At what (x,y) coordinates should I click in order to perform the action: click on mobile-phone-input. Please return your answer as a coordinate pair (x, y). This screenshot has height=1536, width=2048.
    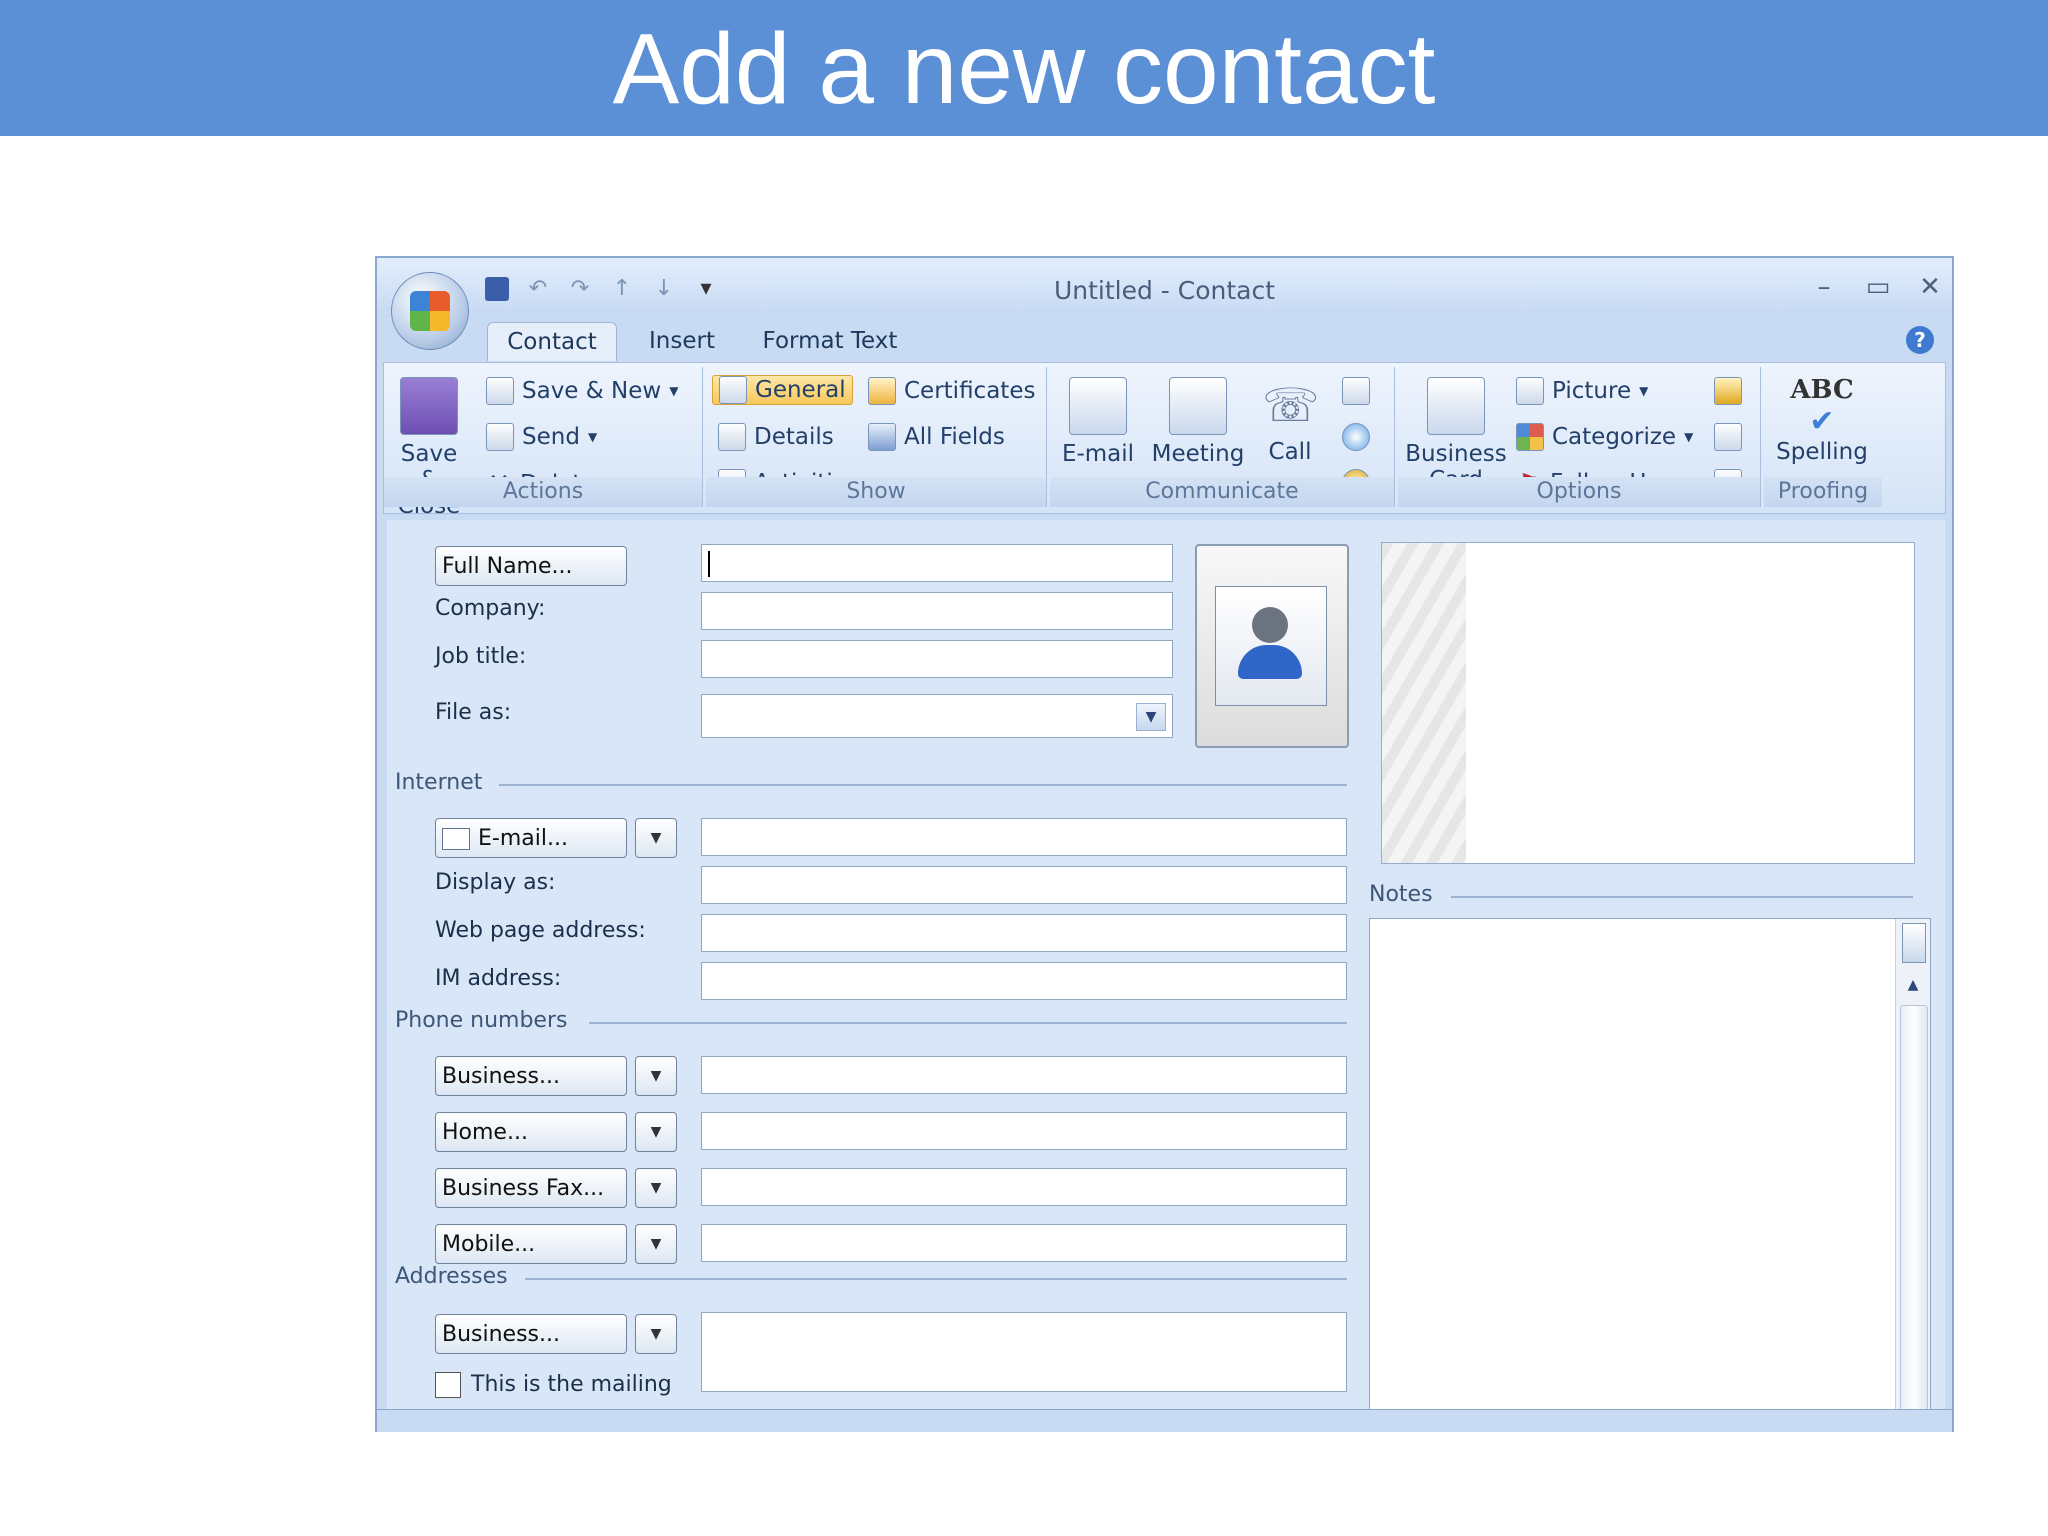
    Looking at the image, I should click on (1024, 1243).